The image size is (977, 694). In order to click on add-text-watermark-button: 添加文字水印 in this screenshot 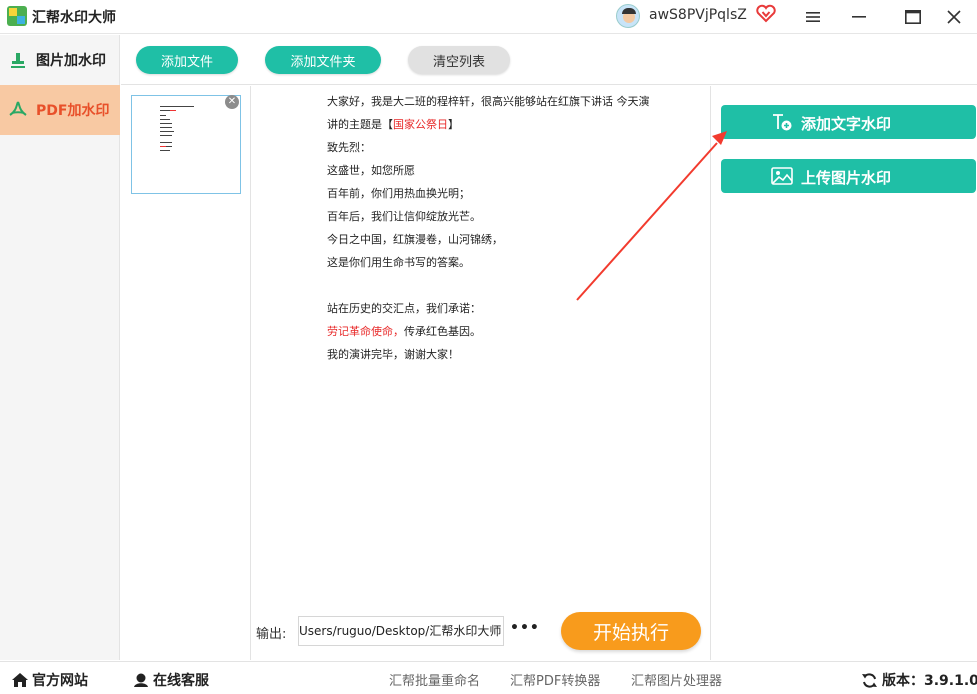, I will do `click(848, 122)`.